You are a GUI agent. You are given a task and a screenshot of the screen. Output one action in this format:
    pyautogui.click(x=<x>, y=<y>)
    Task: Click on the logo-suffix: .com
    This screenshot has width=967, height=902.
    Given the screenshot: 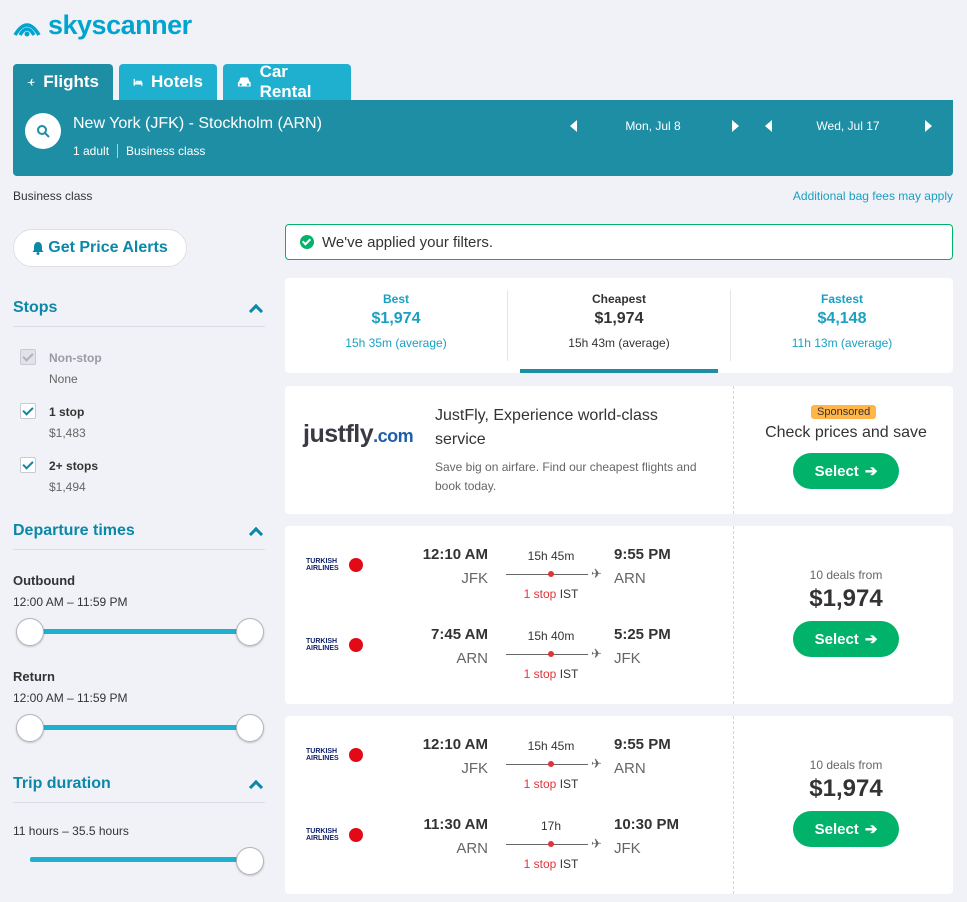 What is the action you would take?
    pyautogui.click(x=393, y=436)
    